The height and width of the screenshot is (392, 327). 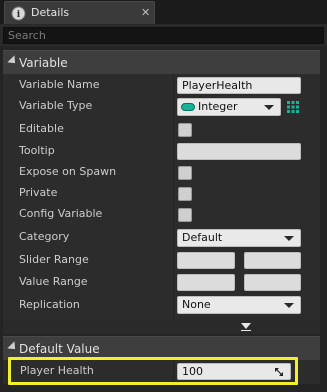 I want to click on container-type-grid-icon, so click(x=293, y=107).